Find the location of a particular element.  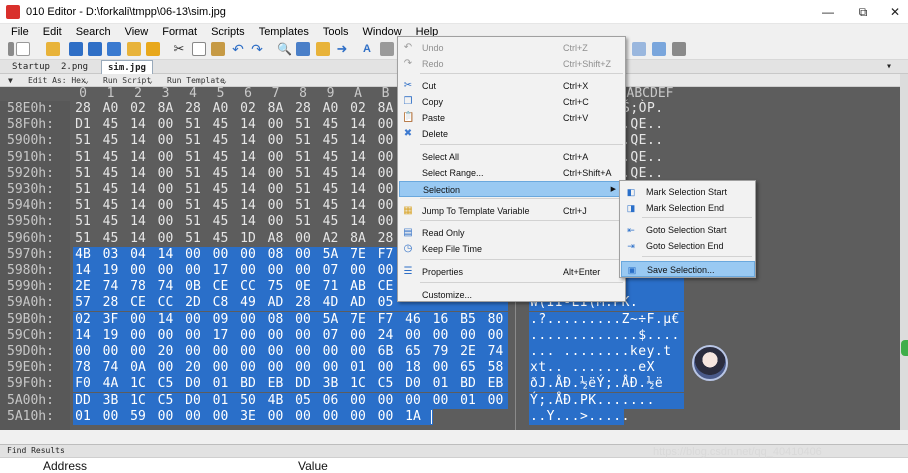

hex-byte: 4B is located at coordinates (276, 401).